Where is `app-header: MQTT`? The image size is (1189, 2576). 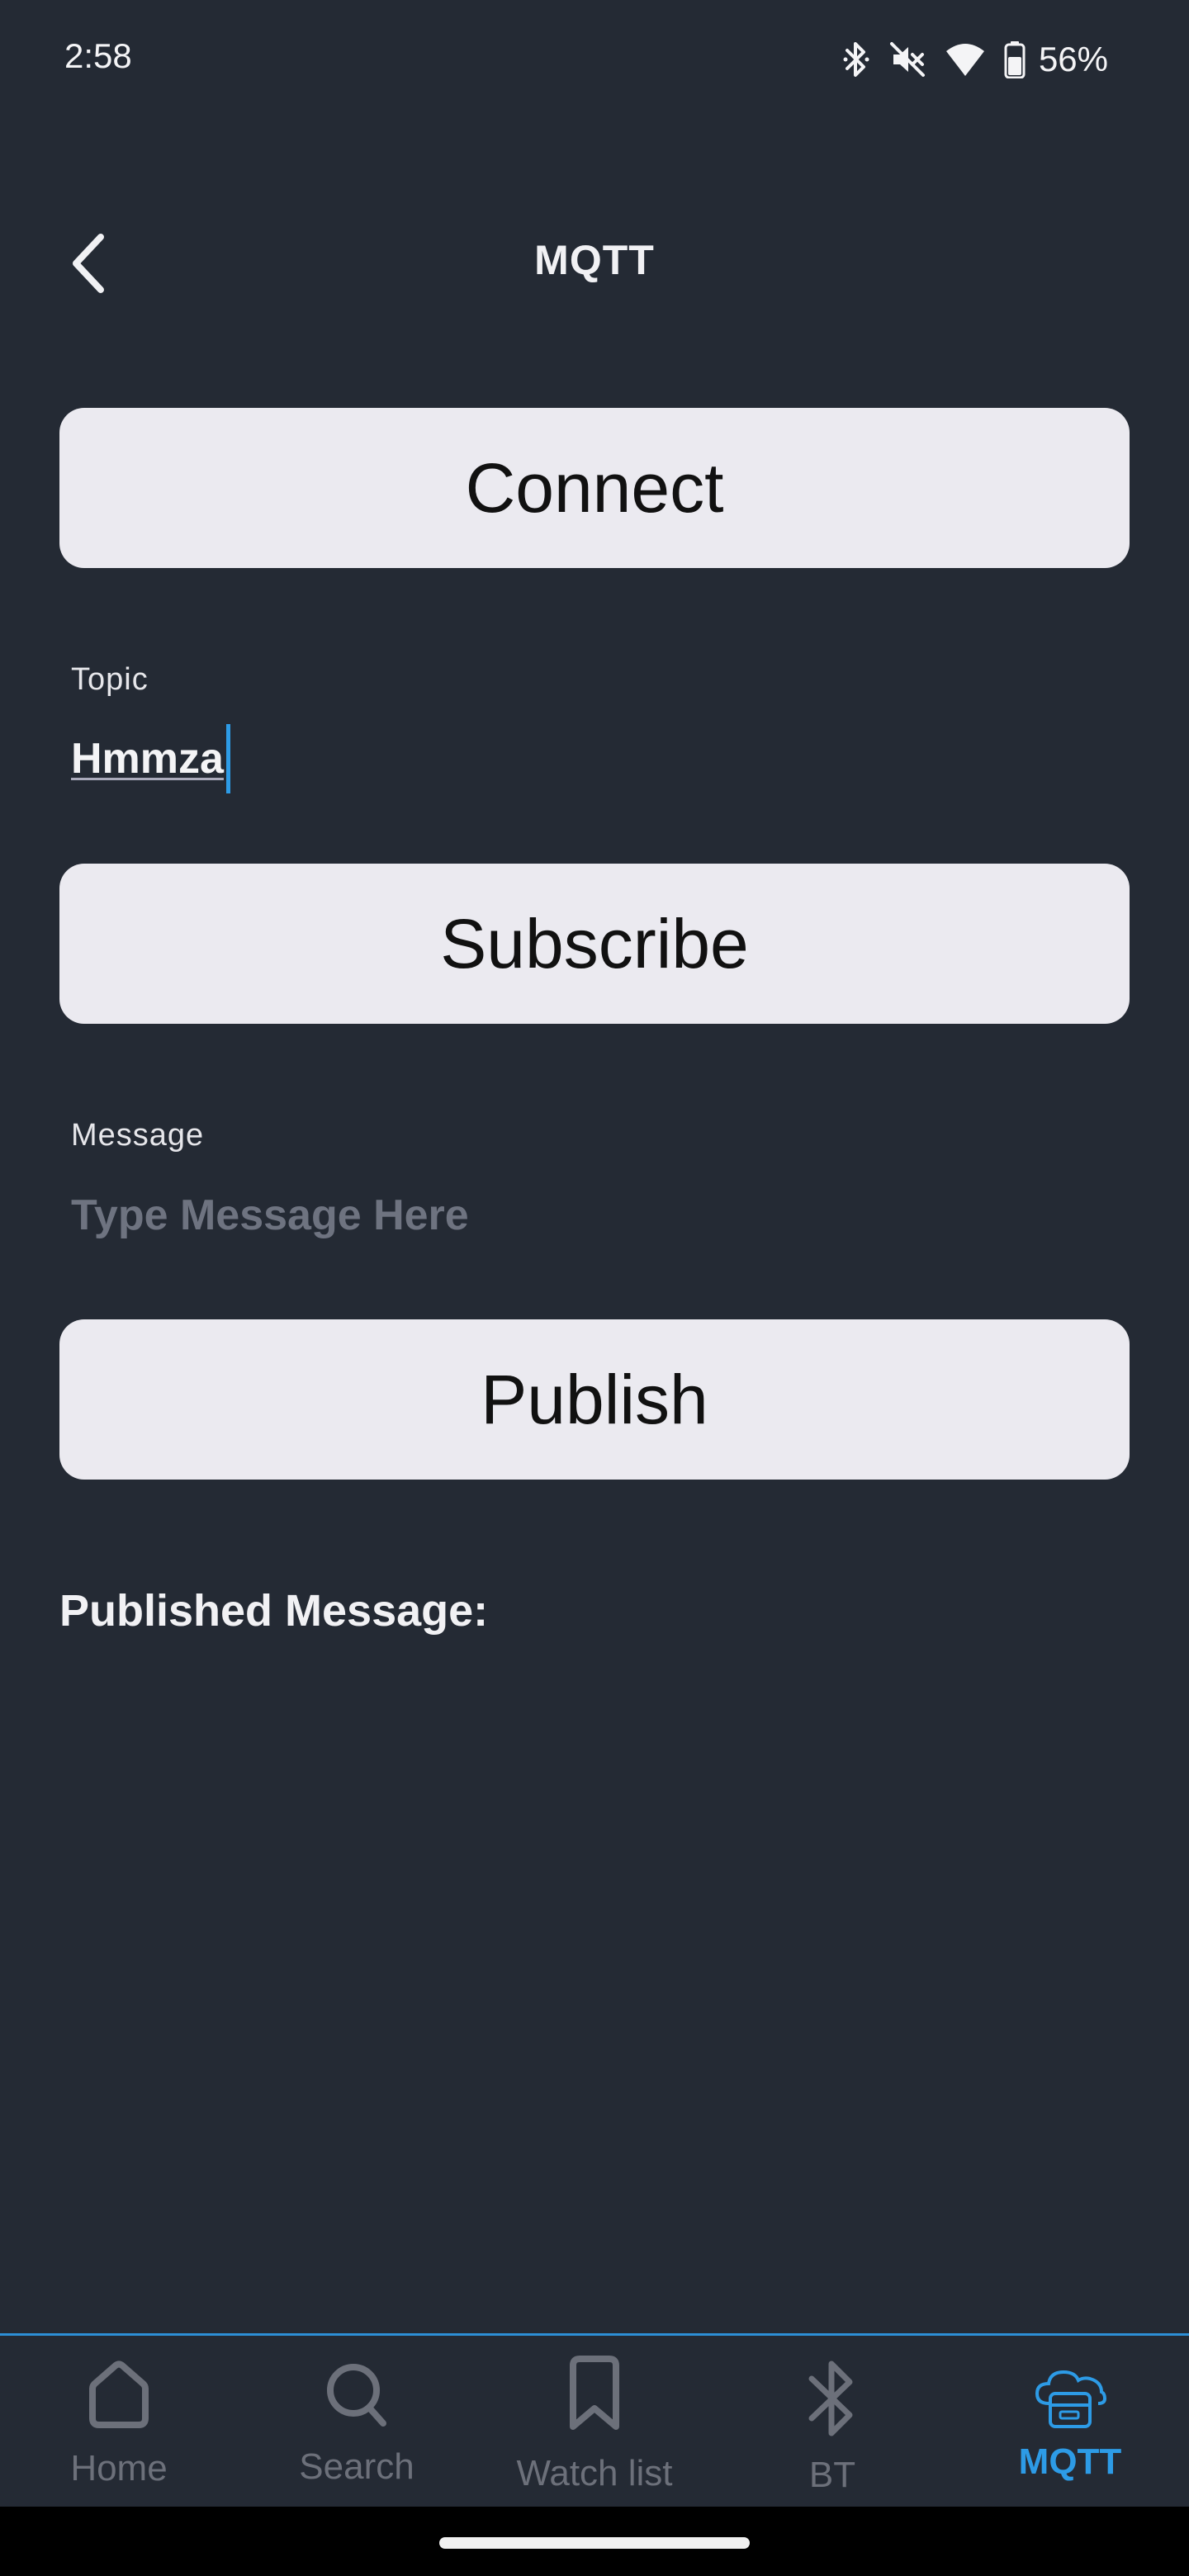 app-header: MQTT is located at coordinates (594, 264).